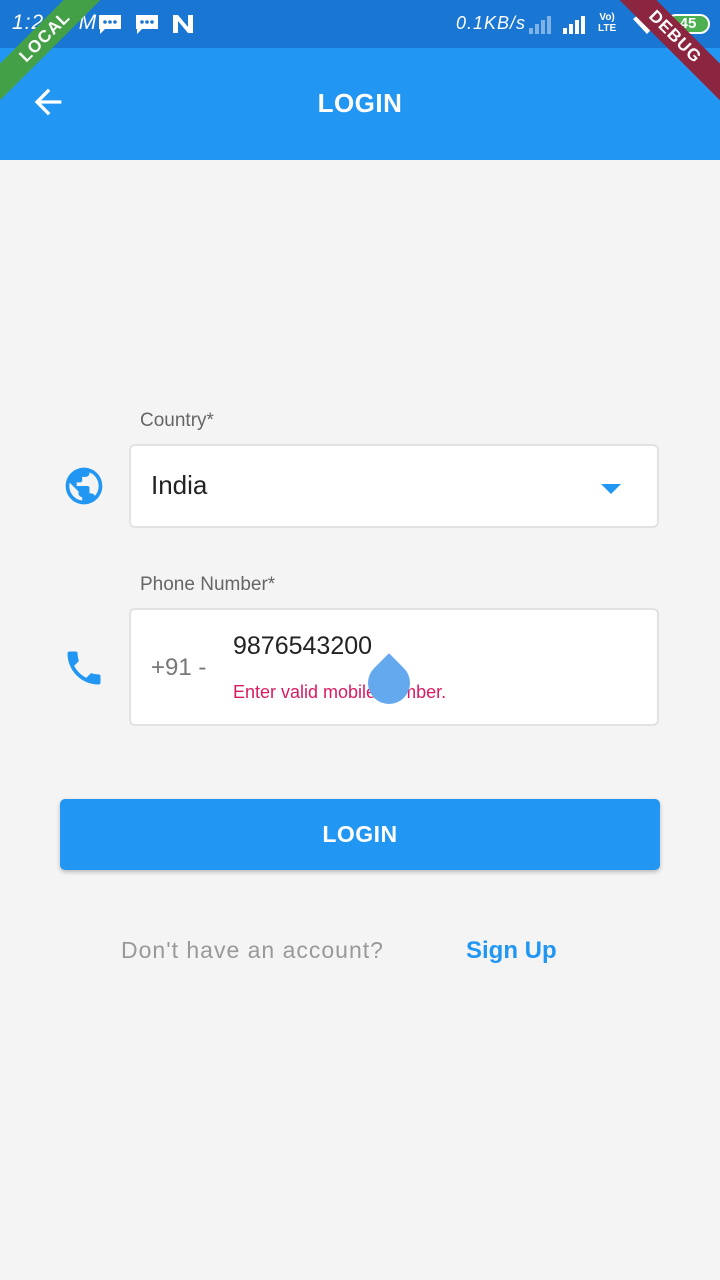 The image size is (720, 1280). Describe the element at coordinates (574, 25) in the screenshot. I see `signal-strength-icon` at that location.